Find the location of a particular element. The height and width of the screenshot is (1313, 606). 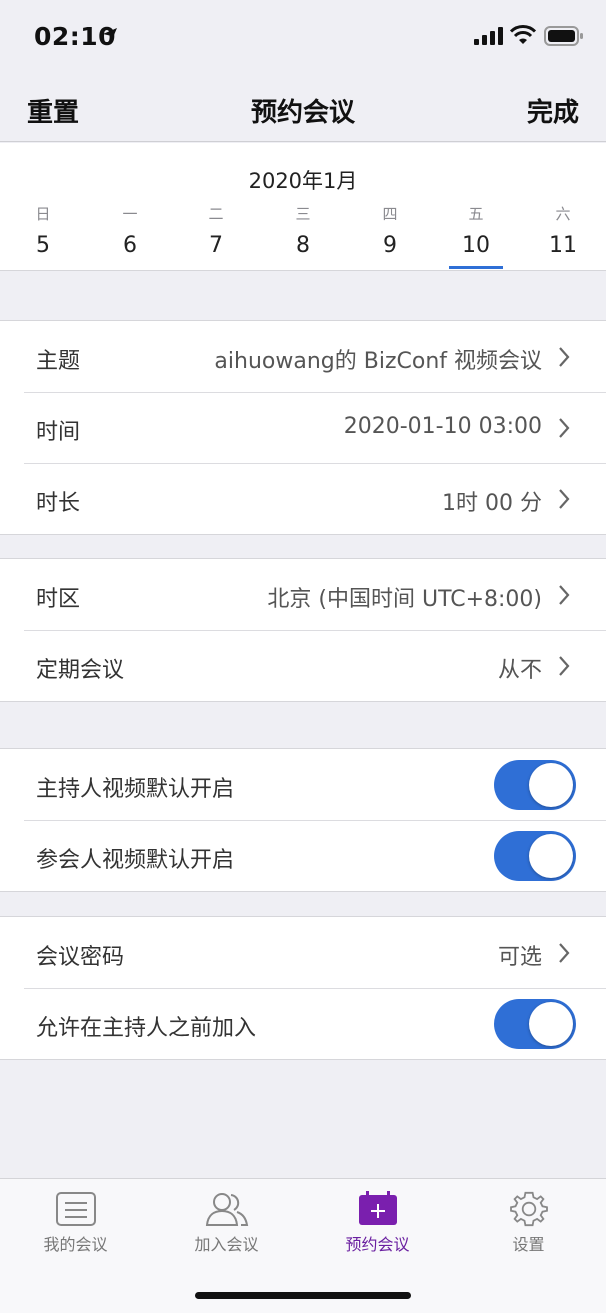

recurring-value: 从不 is located at coordinates (519, 670).